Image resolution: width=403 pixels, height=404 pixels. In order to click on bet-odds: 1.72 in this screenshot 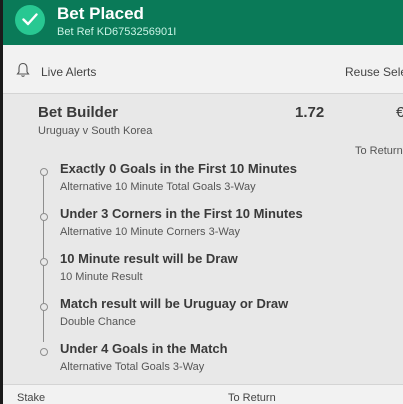, I will do `click(310, 112)`.